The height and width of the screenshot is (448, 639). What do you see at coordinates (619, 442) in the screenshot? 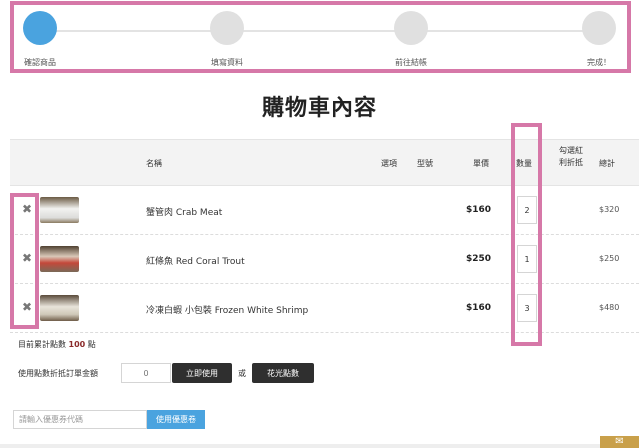
I see `mail-icon: ✉` at bounding box center [619, 442].